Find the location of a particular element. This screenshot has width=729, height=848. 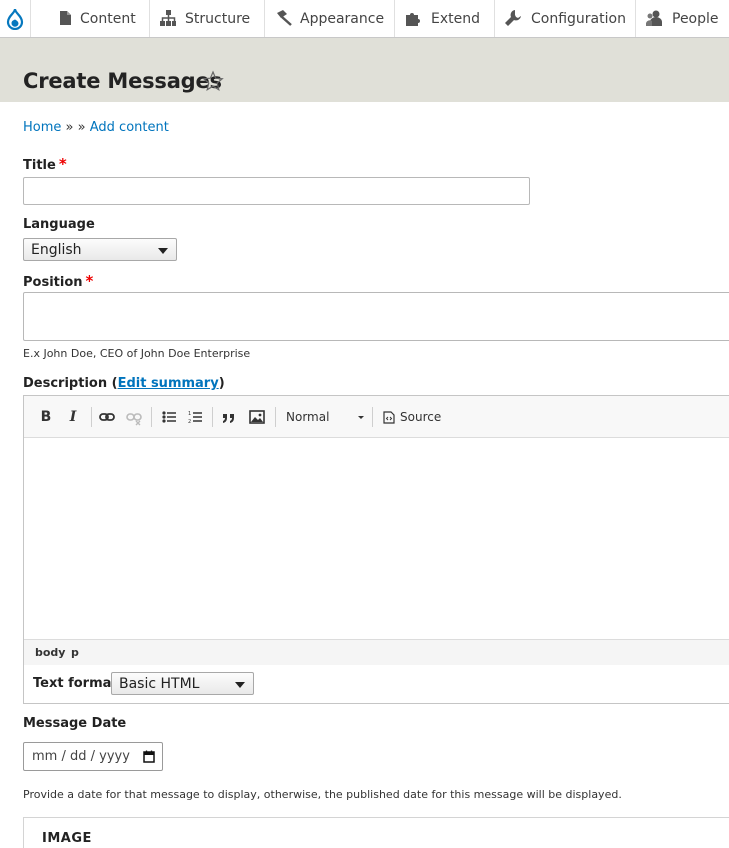

hierarchy-icon is located at coordinates (168, 18).